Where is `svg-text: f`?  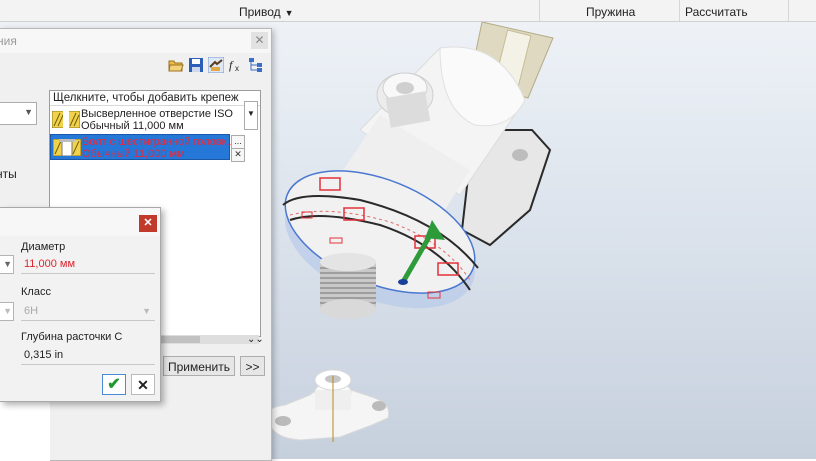 svg-text: f is located at coordinates (231, 65).